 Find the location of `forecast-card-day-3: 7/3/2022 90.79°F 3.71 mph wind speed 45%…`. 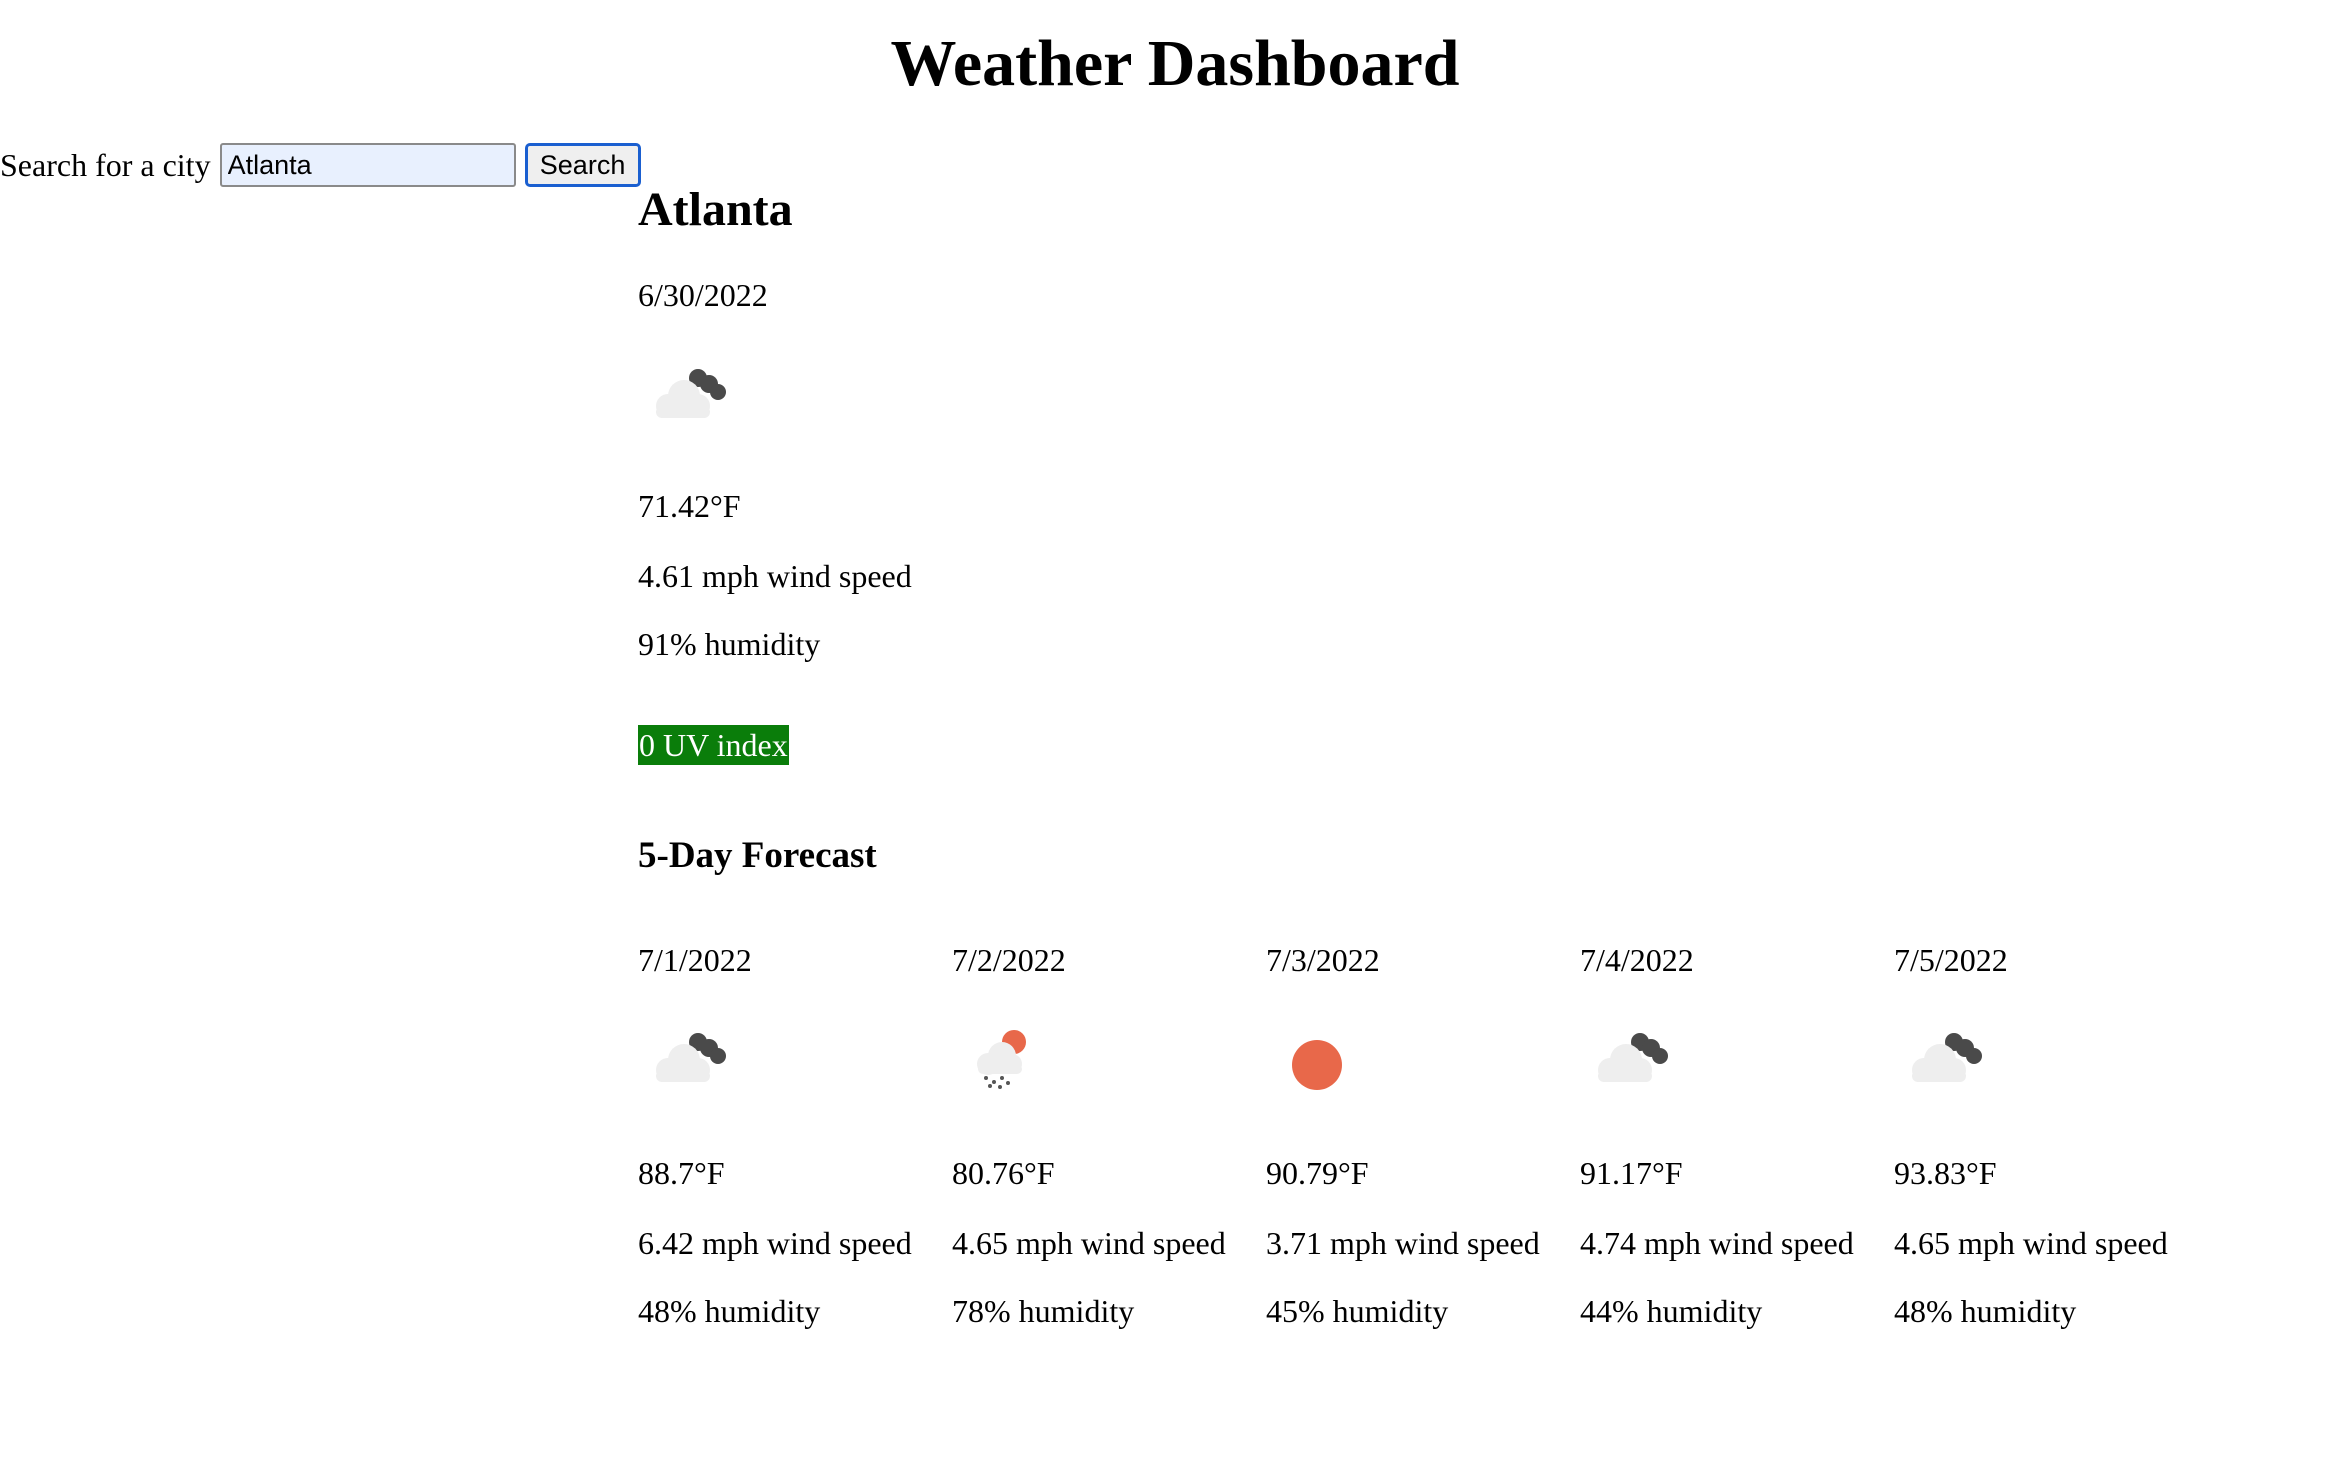

forecast-card-day-3: 7/3/2022 90.79°F 3.71 mph wind speed 45%… is located at coordinates (1416, 1140).